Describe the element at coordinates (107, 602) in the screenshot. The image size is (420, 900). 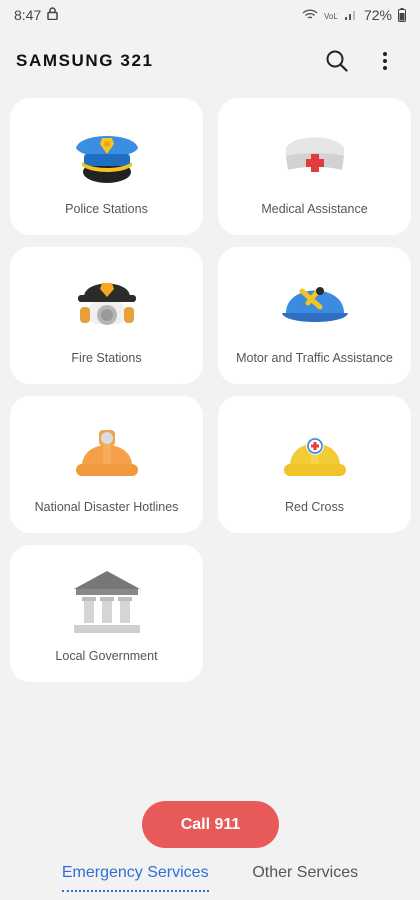
I see `government-building-icon` at that location.